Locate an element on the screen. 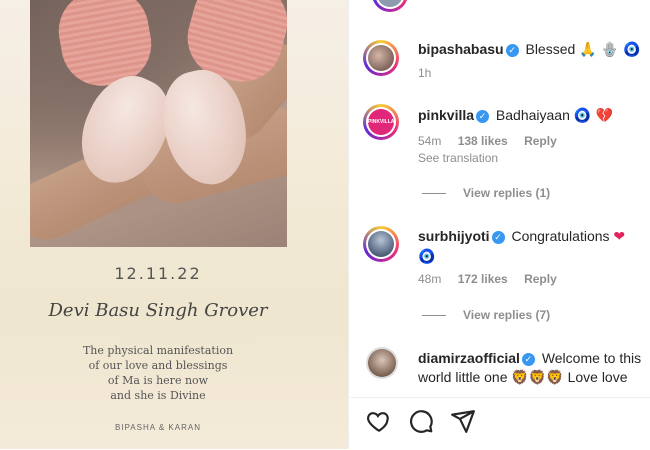  comment-text: Welcome to this is located at coordinates (591, 358).